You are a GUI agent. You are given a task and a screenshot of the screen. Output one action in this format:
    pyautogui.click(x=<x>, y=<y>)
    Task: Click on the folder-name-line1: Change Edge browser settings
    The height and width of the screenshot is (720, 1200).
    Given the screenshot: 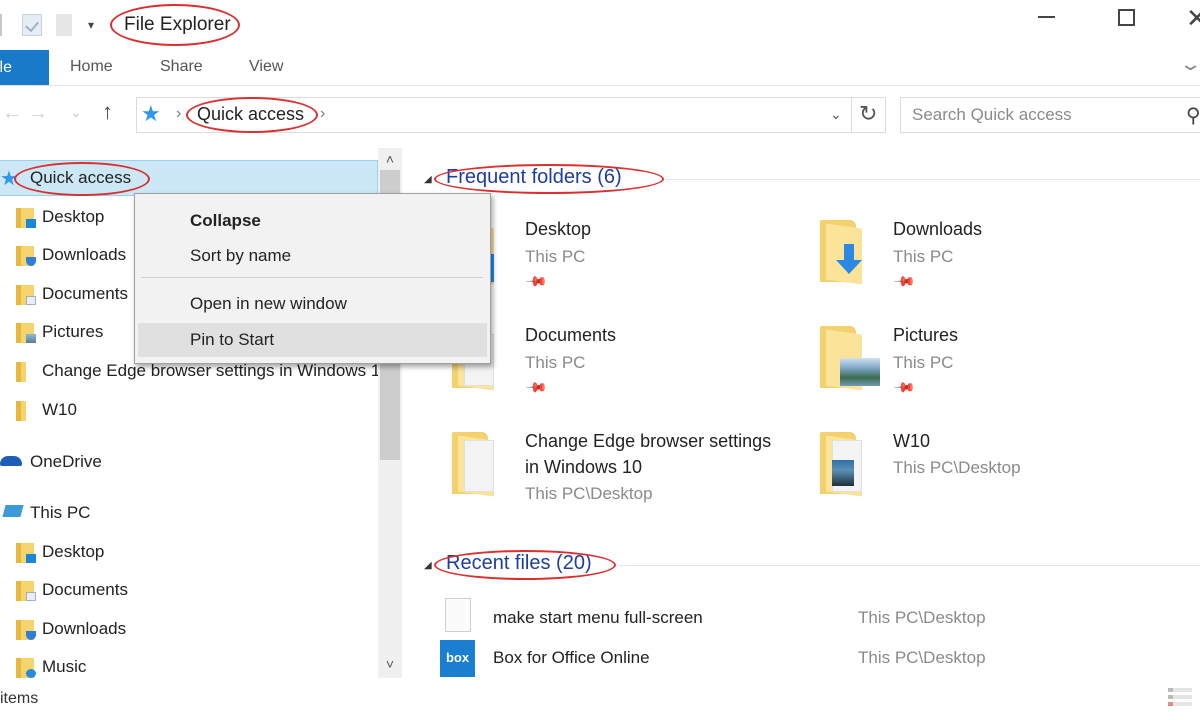 What is the action you would take?
    pyautogui.click(x=648, y=441)
    